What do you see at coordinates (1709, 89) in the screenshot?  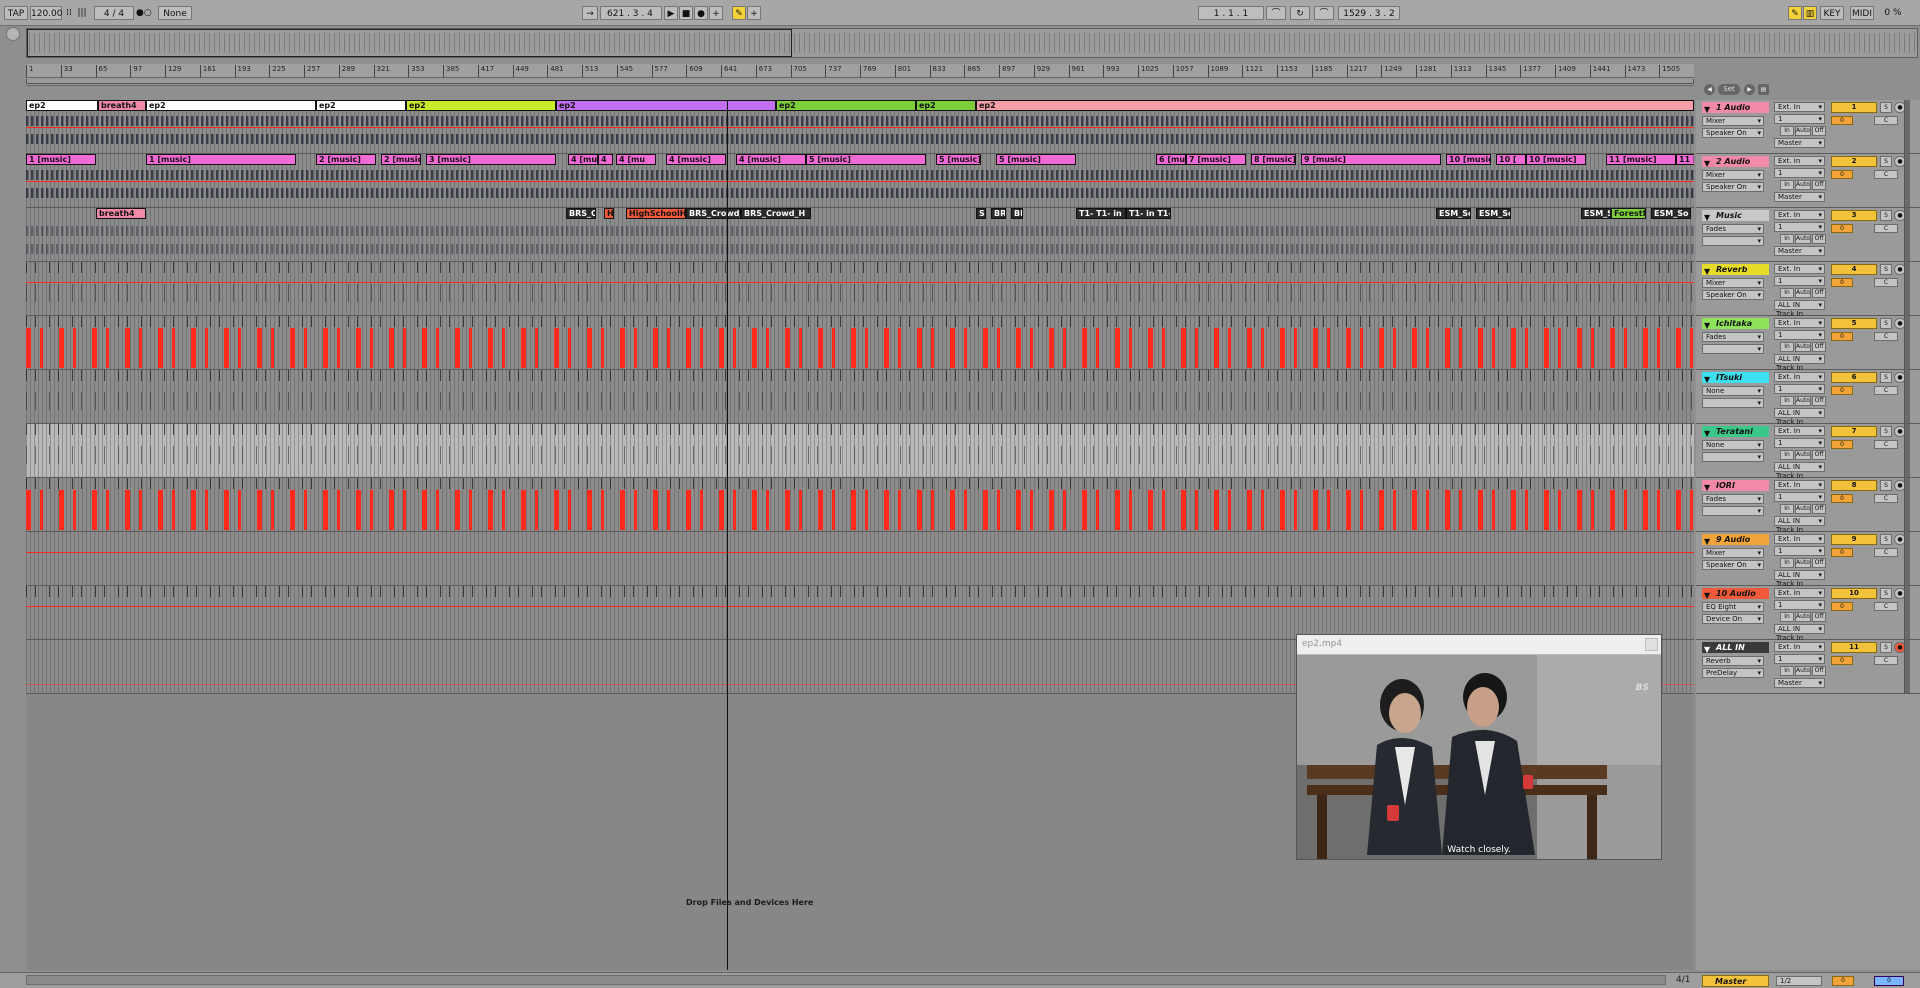 I see `previous-locator-icon: ◀` at bounding box center [1709, 89].